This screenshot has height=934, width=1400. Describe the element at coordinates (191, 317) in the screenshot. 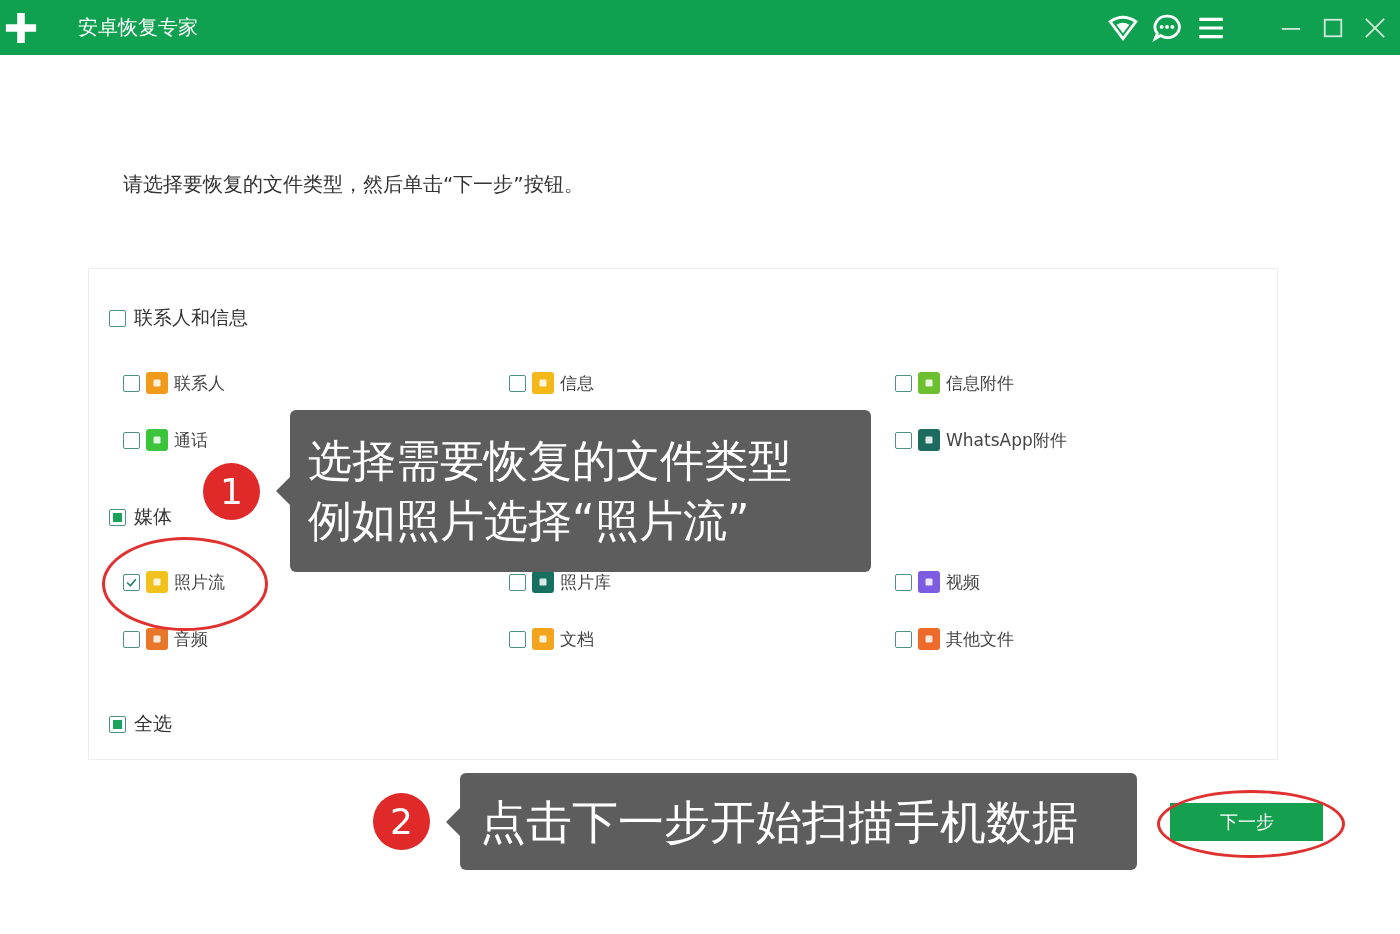

I see `group-label: 联系人和信息` at that location.